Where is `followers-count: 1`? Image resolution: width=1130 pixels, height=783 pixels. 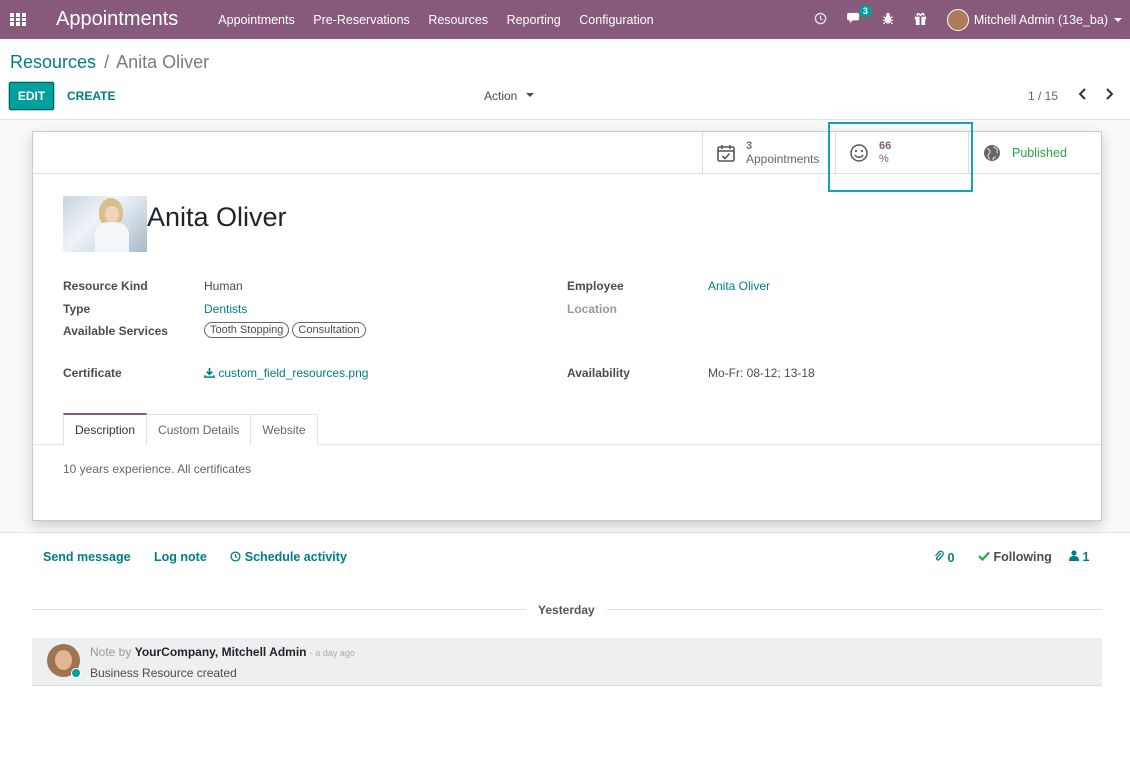 followers-count: 1 is located at coordinates (1086, 557).